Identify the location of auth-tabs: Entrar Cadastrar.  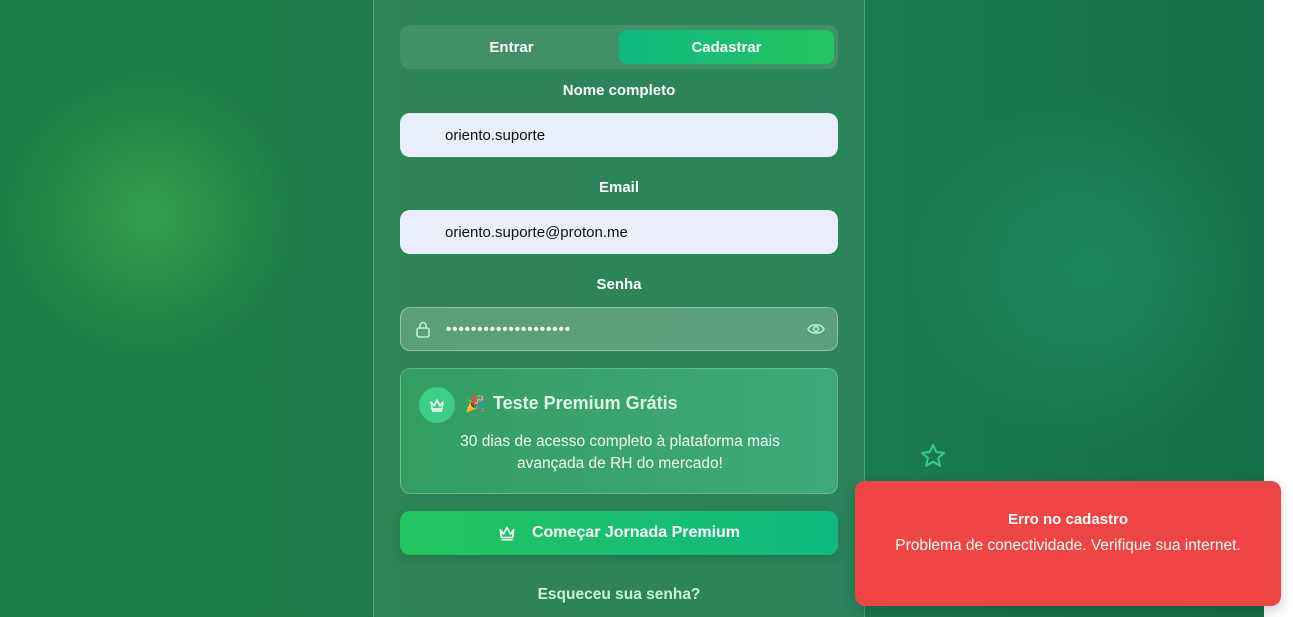
(619, 47).